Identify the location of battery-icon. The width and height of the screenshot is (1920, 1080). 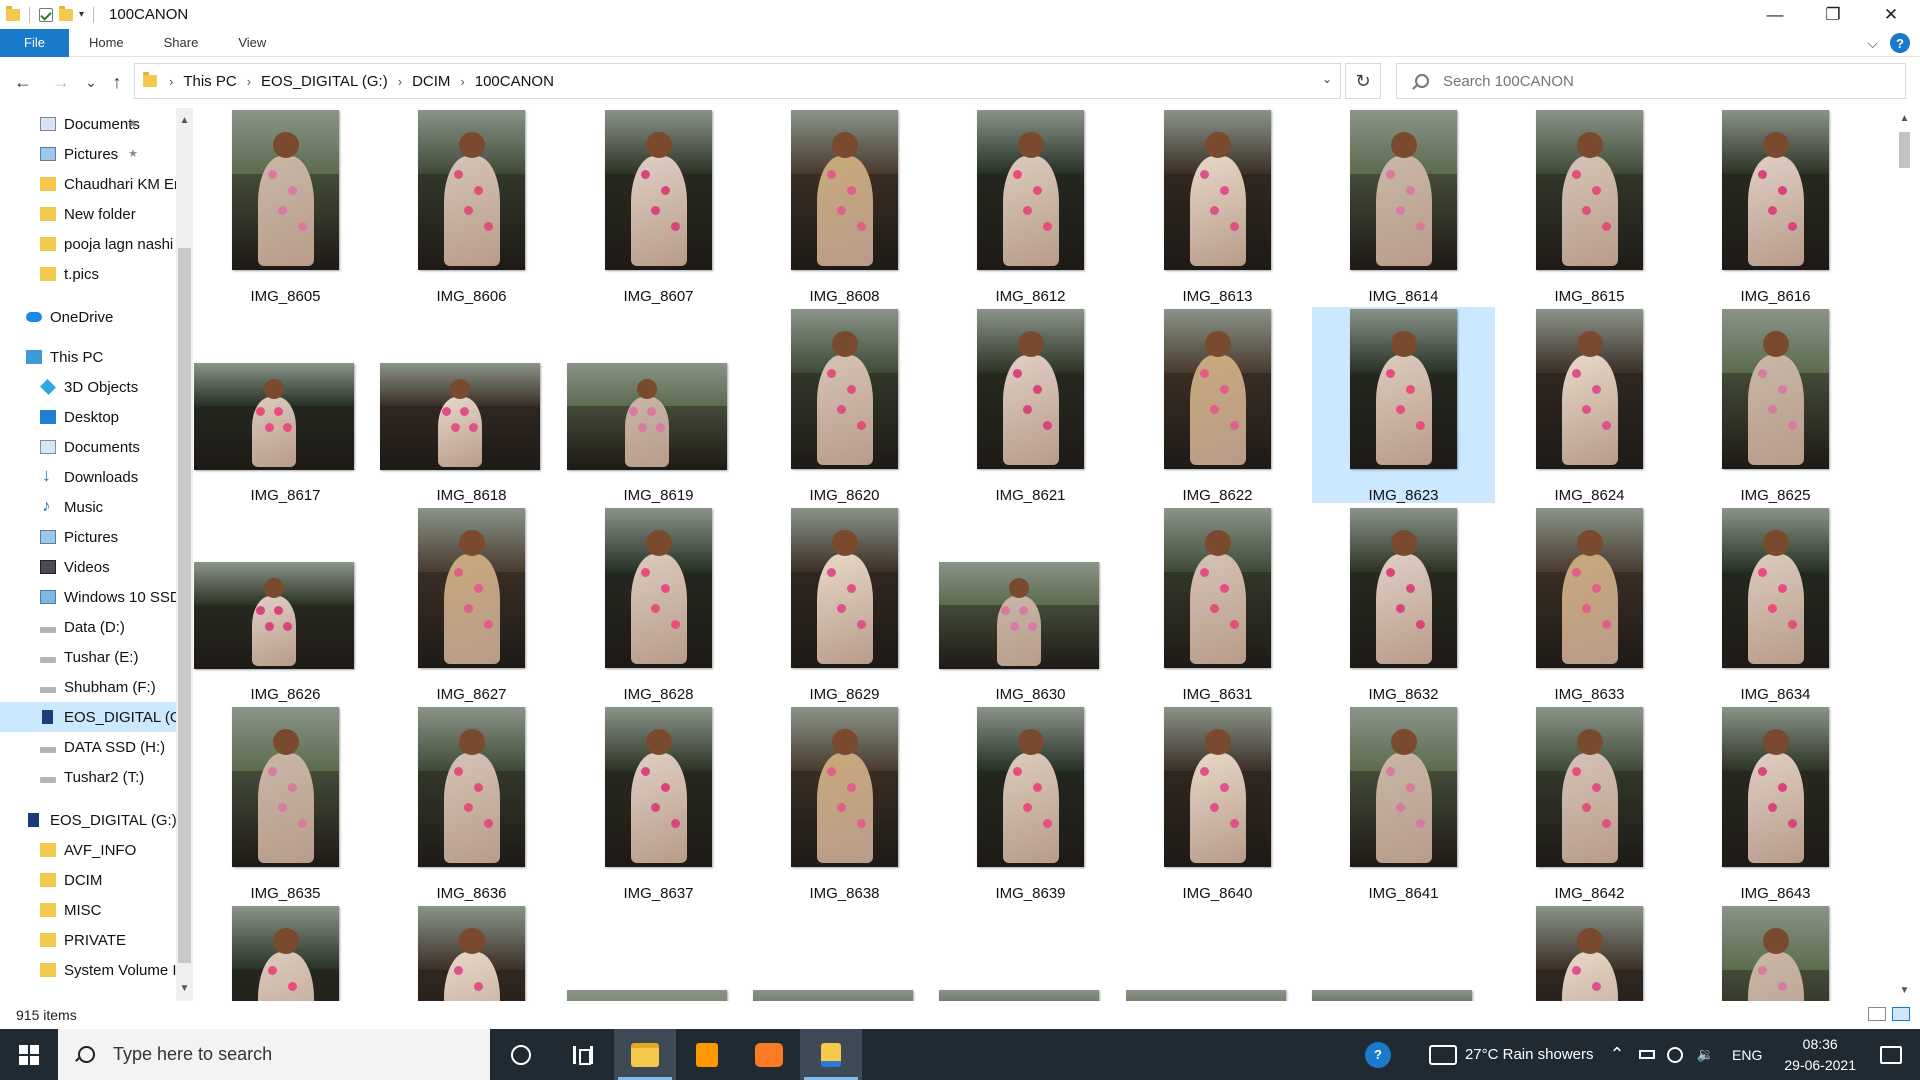
(1646, 1054).